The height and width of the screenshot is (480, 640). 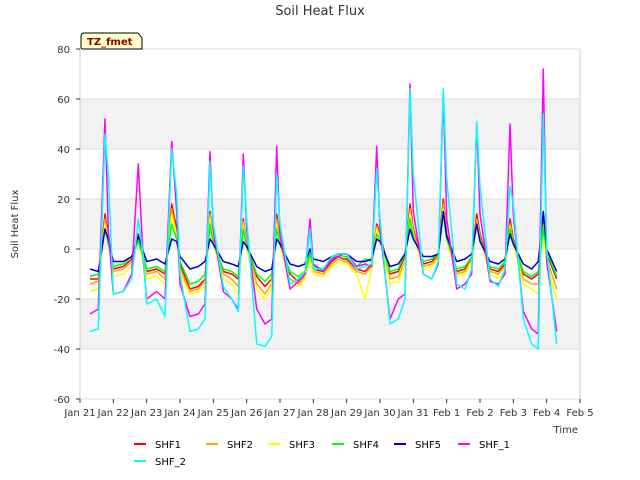 What do you see at coordinates (79, 413) in the screenshot?
I see `x-tick-label: Jan 21` at bounding box center [79, 413].